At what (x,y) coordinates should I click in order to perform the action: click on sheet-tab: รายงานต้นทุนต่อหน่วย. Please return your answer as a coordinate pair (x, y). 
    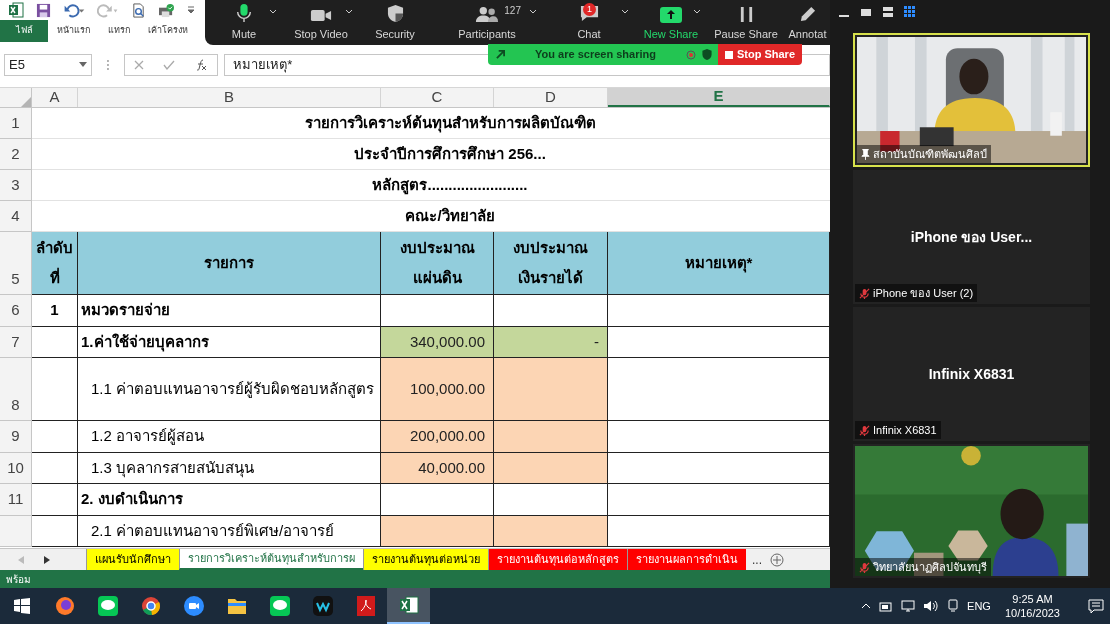
    Looking at the image, I should click on (425, 559).